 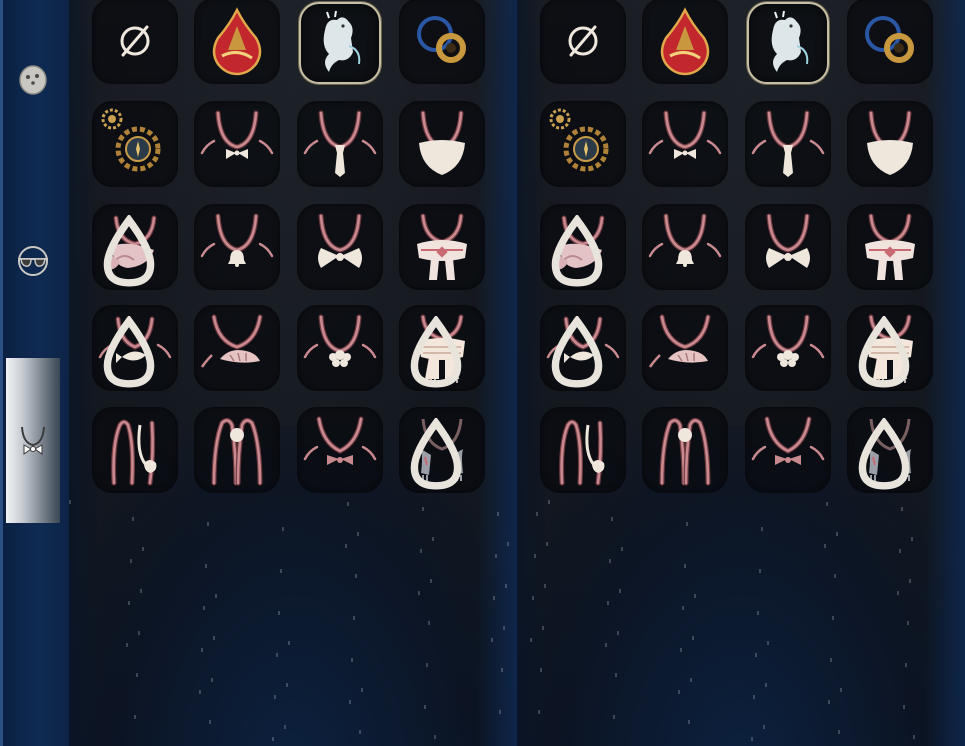 I want to click on none-icon, so click(x=135, y=41).